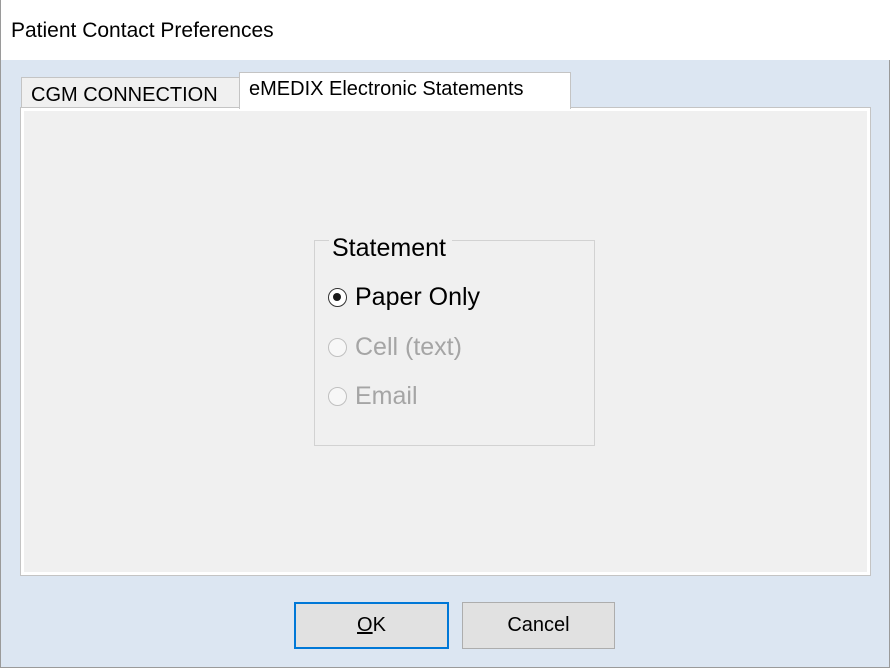  I want to click on ok-button: OK, so click(371, 625).